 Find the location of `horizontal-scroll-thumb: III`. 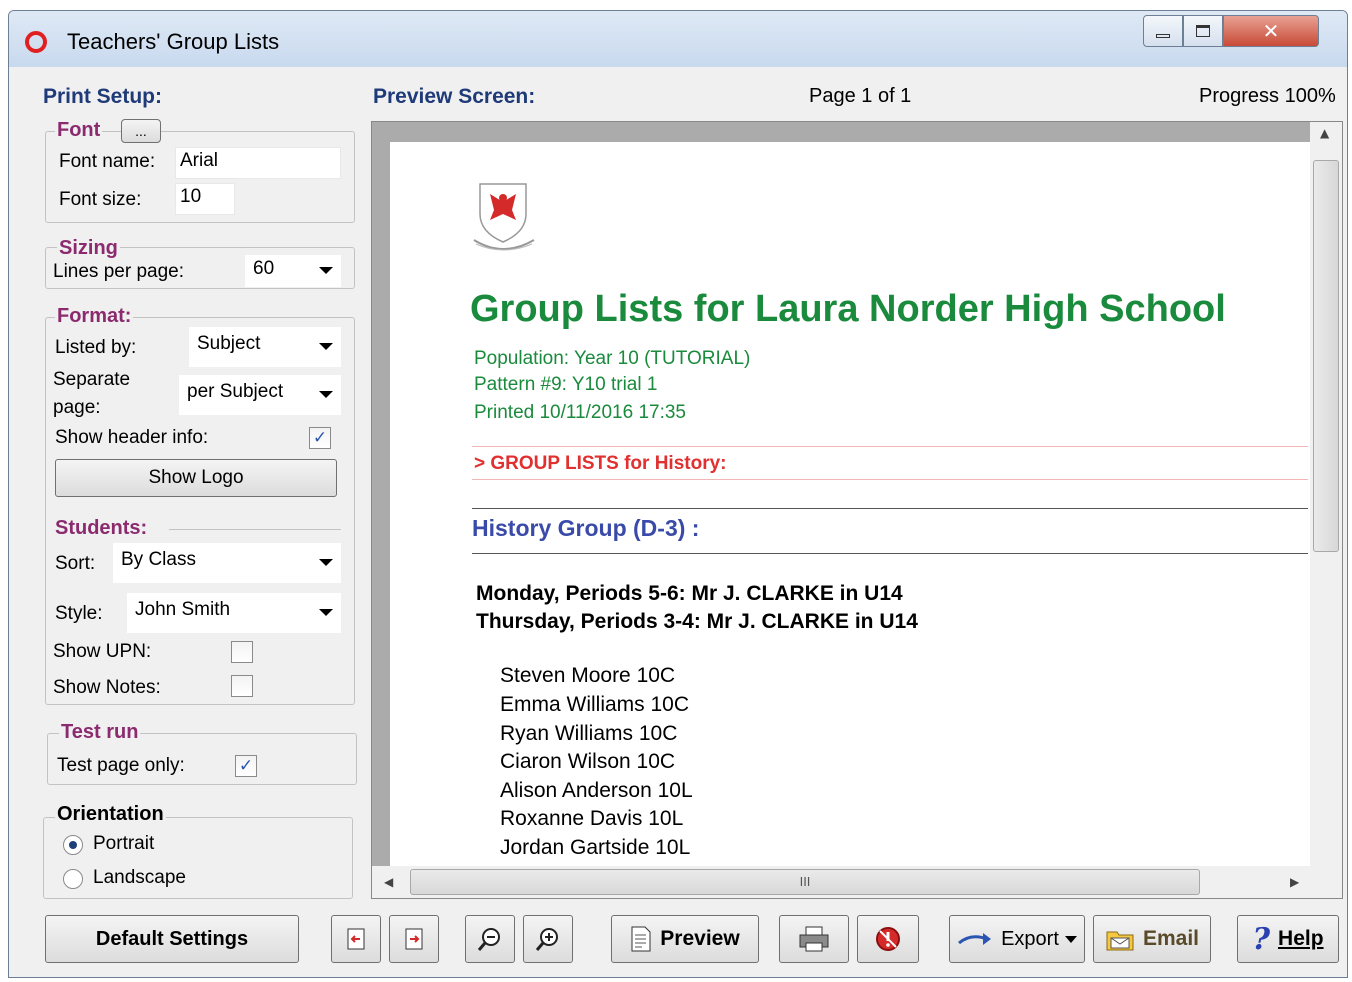

horizontal-scroll-thumb: III is located at coordinates (805, 882).